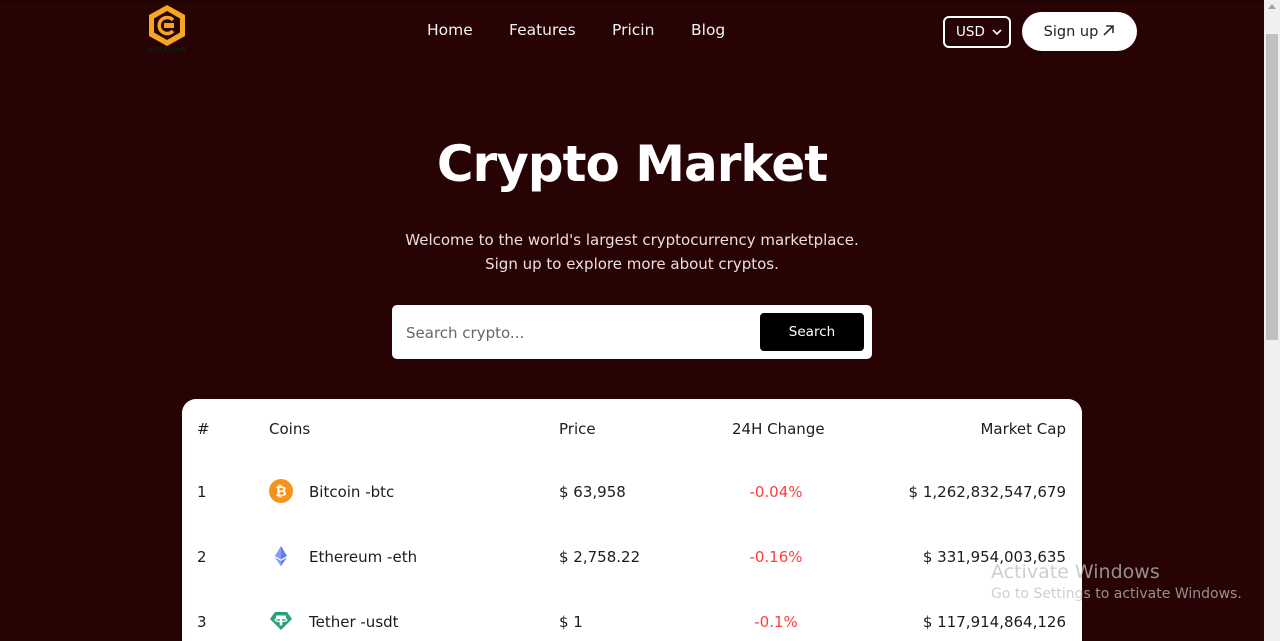 The height and width of the screenshot is (641, 1280). Describe the element at coordinates (1272, 6) in the screenshot. I see `scroll-up-arrow-icon` at that location.